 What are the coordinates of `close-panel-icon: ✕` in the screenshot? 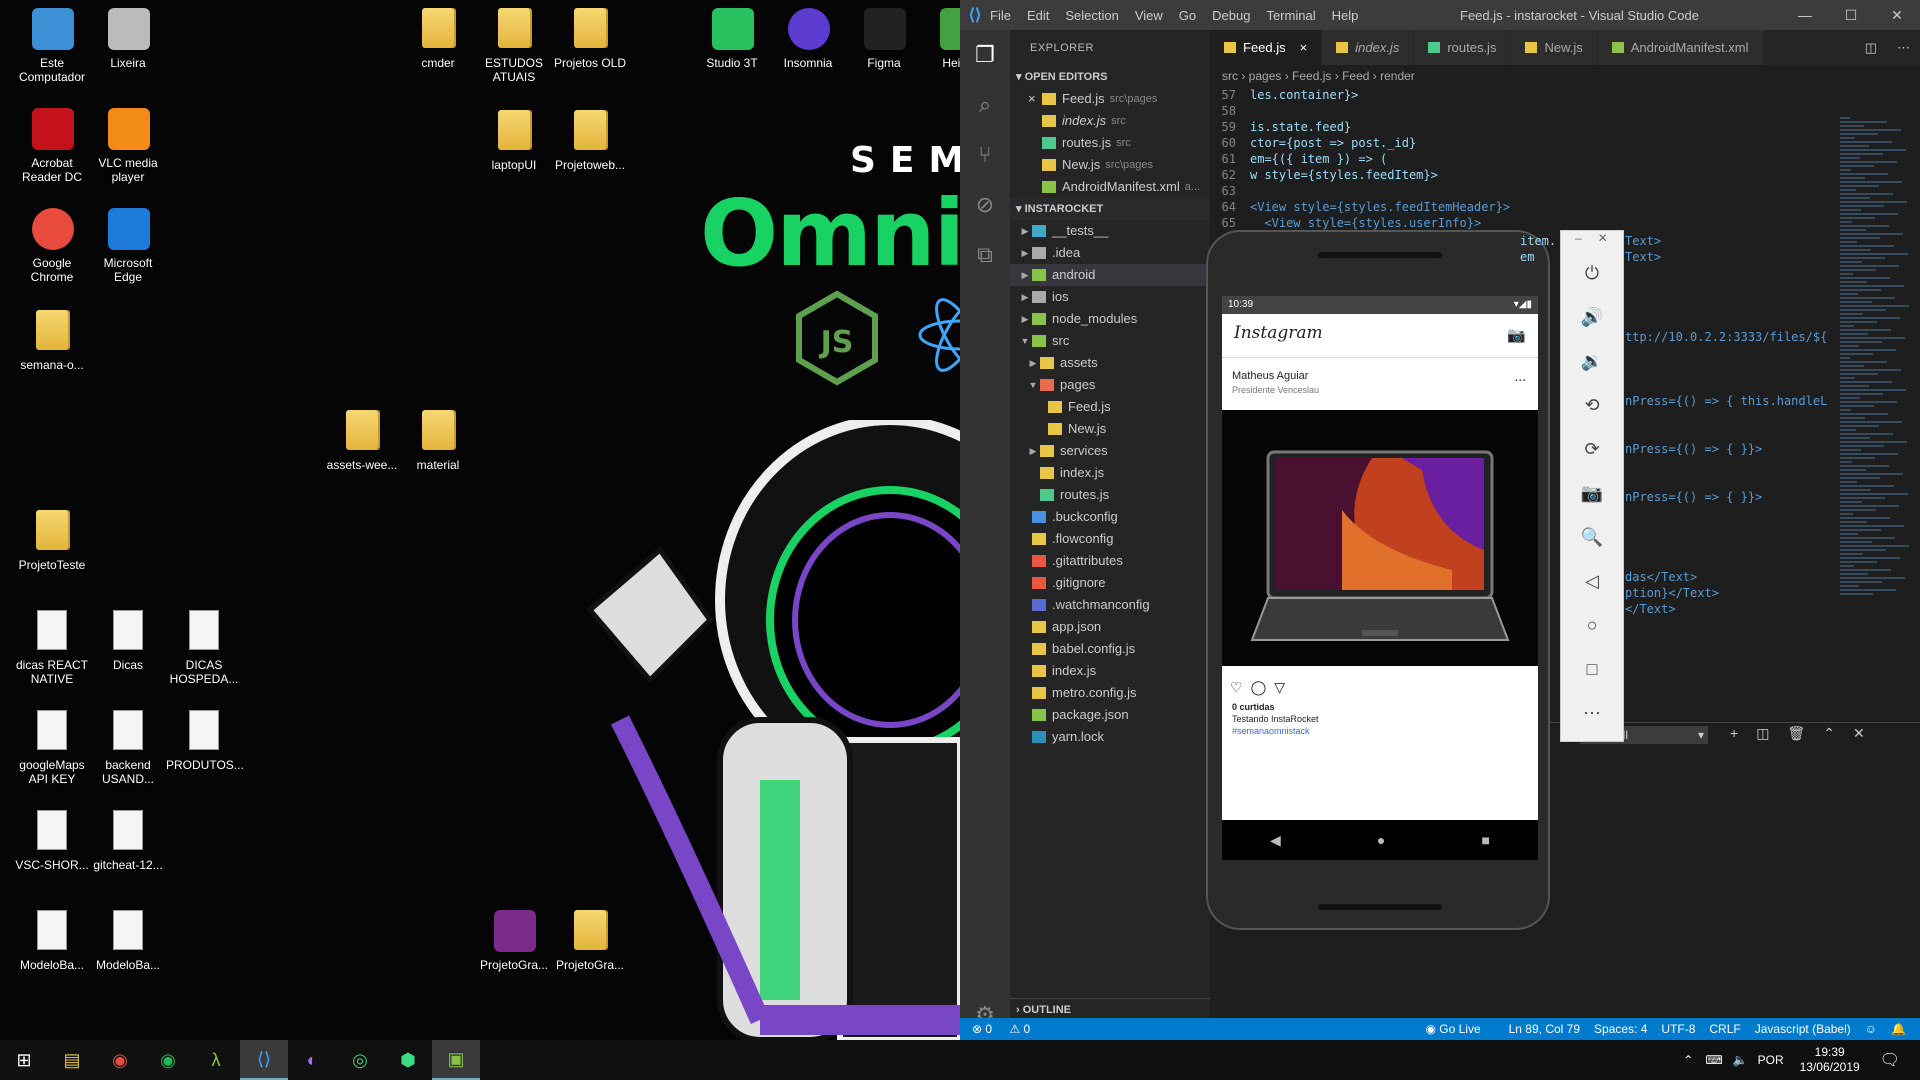 It's located at (1859, 733).